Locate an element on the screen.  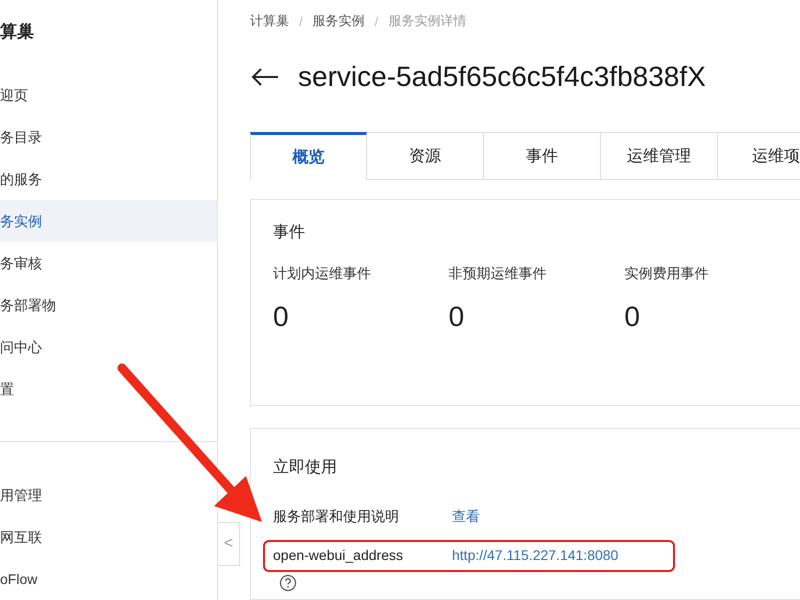
tab: 运维管理 is located at coordinates (659, 156).